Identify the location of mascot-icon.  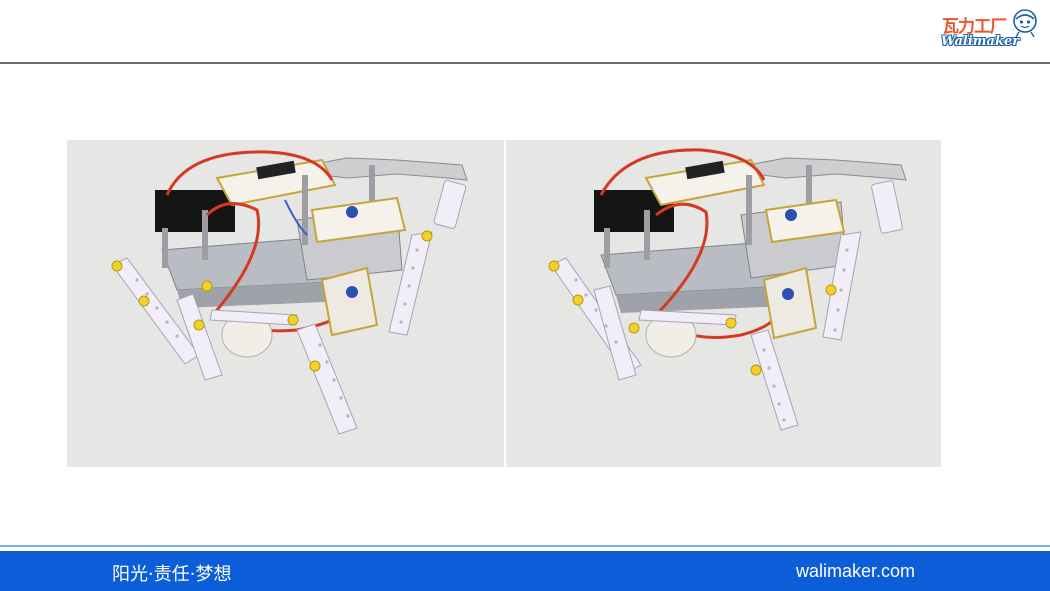
(1025, 23).